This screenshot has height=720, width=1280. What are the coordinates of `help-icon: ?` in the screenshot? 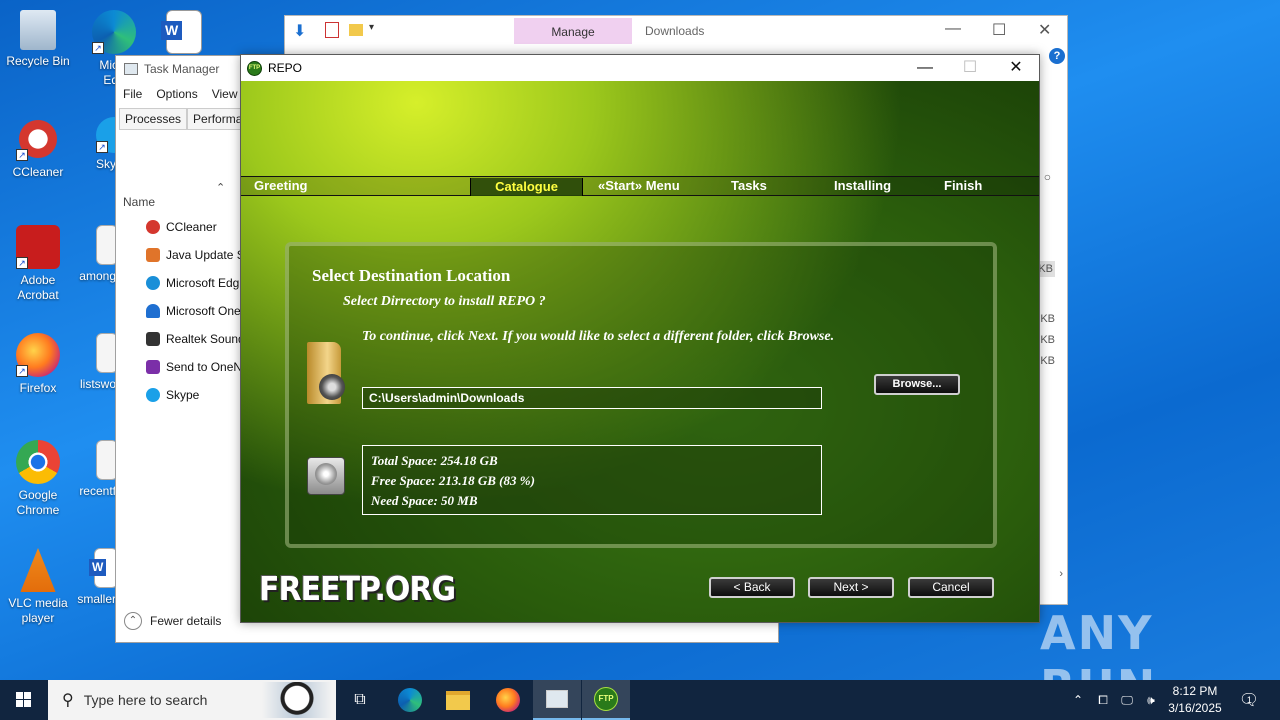 It's located at (1057, 56).